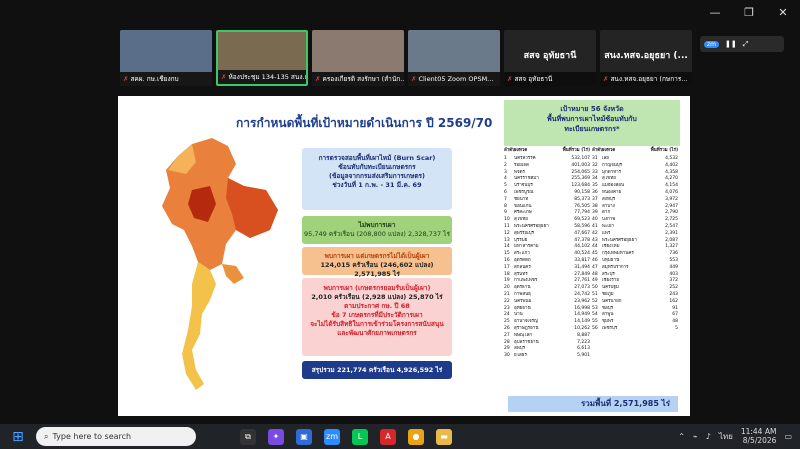 The width and height of the screenshot is (800, 449). I want to click on row-province: ปราจีนบุรี, so click(523, 186).